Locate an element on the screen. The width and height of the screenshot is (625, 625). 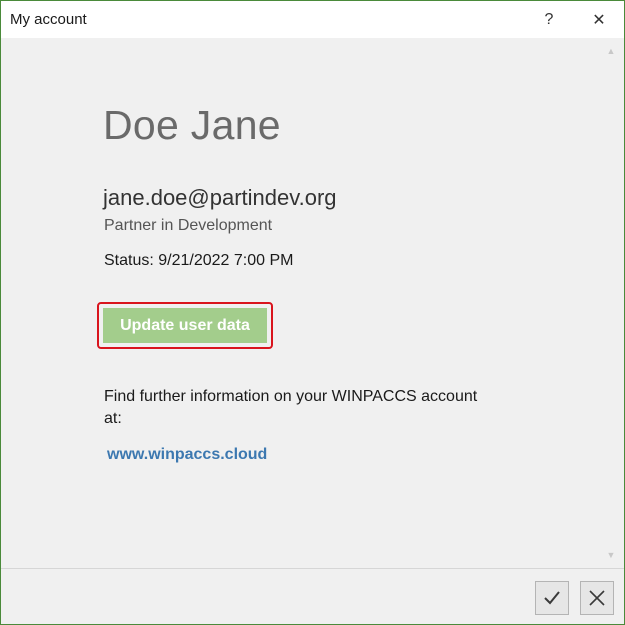
update-button-highlight: Update user data is located at coordinates (185, 325).